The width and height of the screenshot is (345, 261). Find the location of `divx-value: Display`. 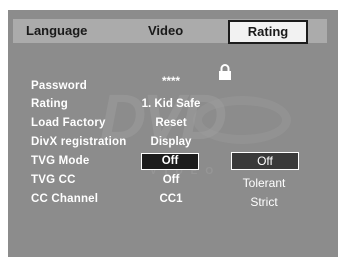

divx-value: Display is located at coordinates (171, 142).